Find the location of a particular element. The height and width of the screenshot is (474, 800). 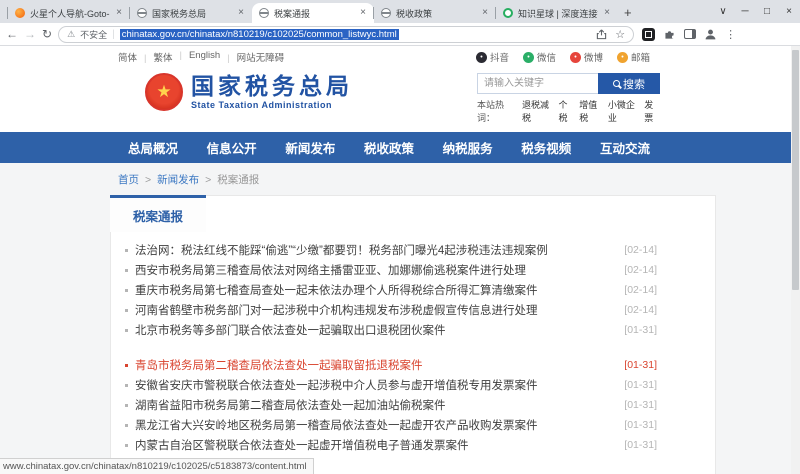

extensions-puzzle-icon is located at coordinates (669, 34).